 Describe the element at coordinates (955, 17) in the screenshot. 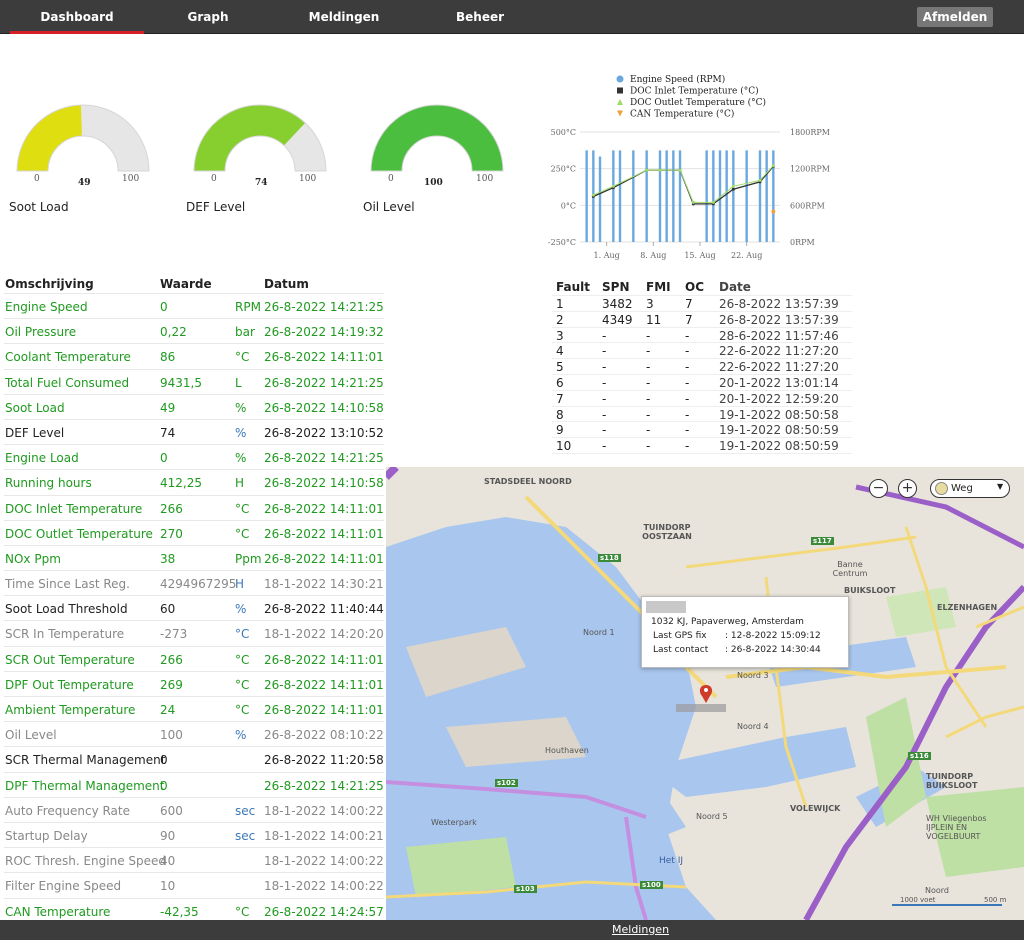

I see `logout-button: Afmelden` at that location.